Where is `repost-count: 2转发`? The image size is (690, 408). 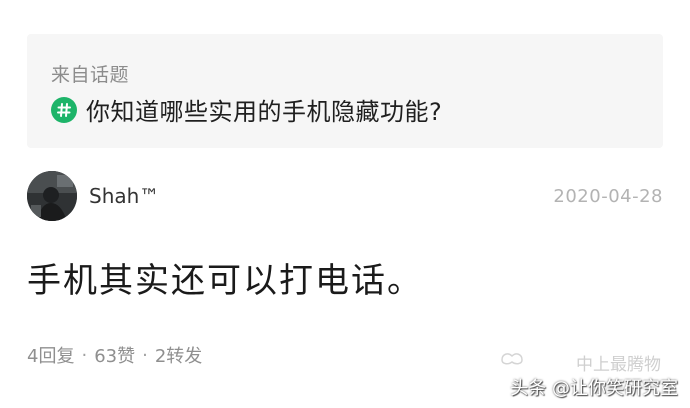 repost-count: 2转发 is located at coordinates (178, 355).